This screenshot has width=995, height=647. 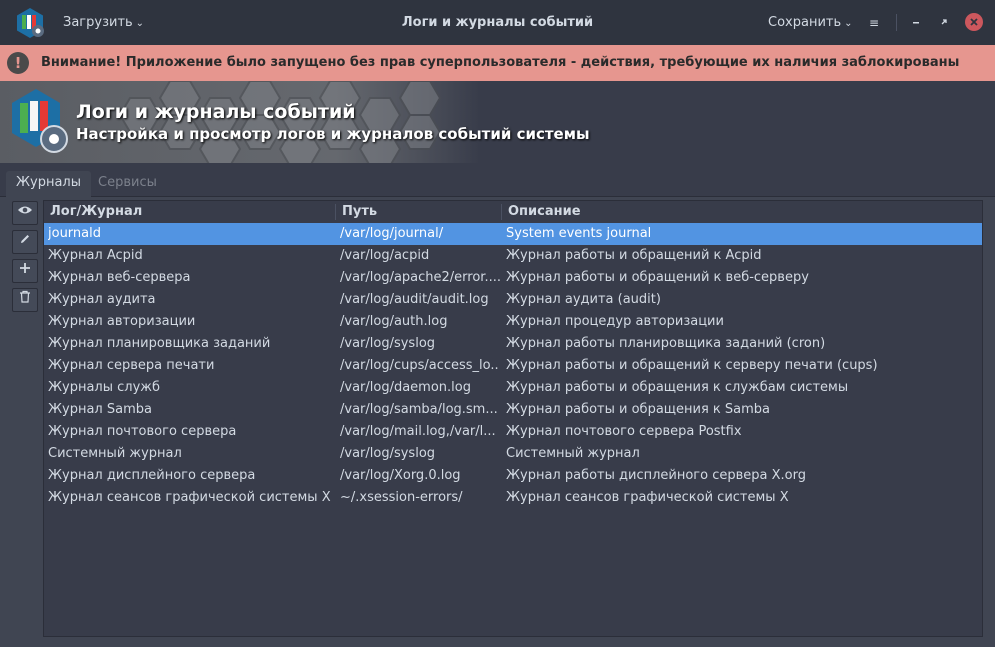 I want to click on pencil-icon, so click(x=25, y=239).